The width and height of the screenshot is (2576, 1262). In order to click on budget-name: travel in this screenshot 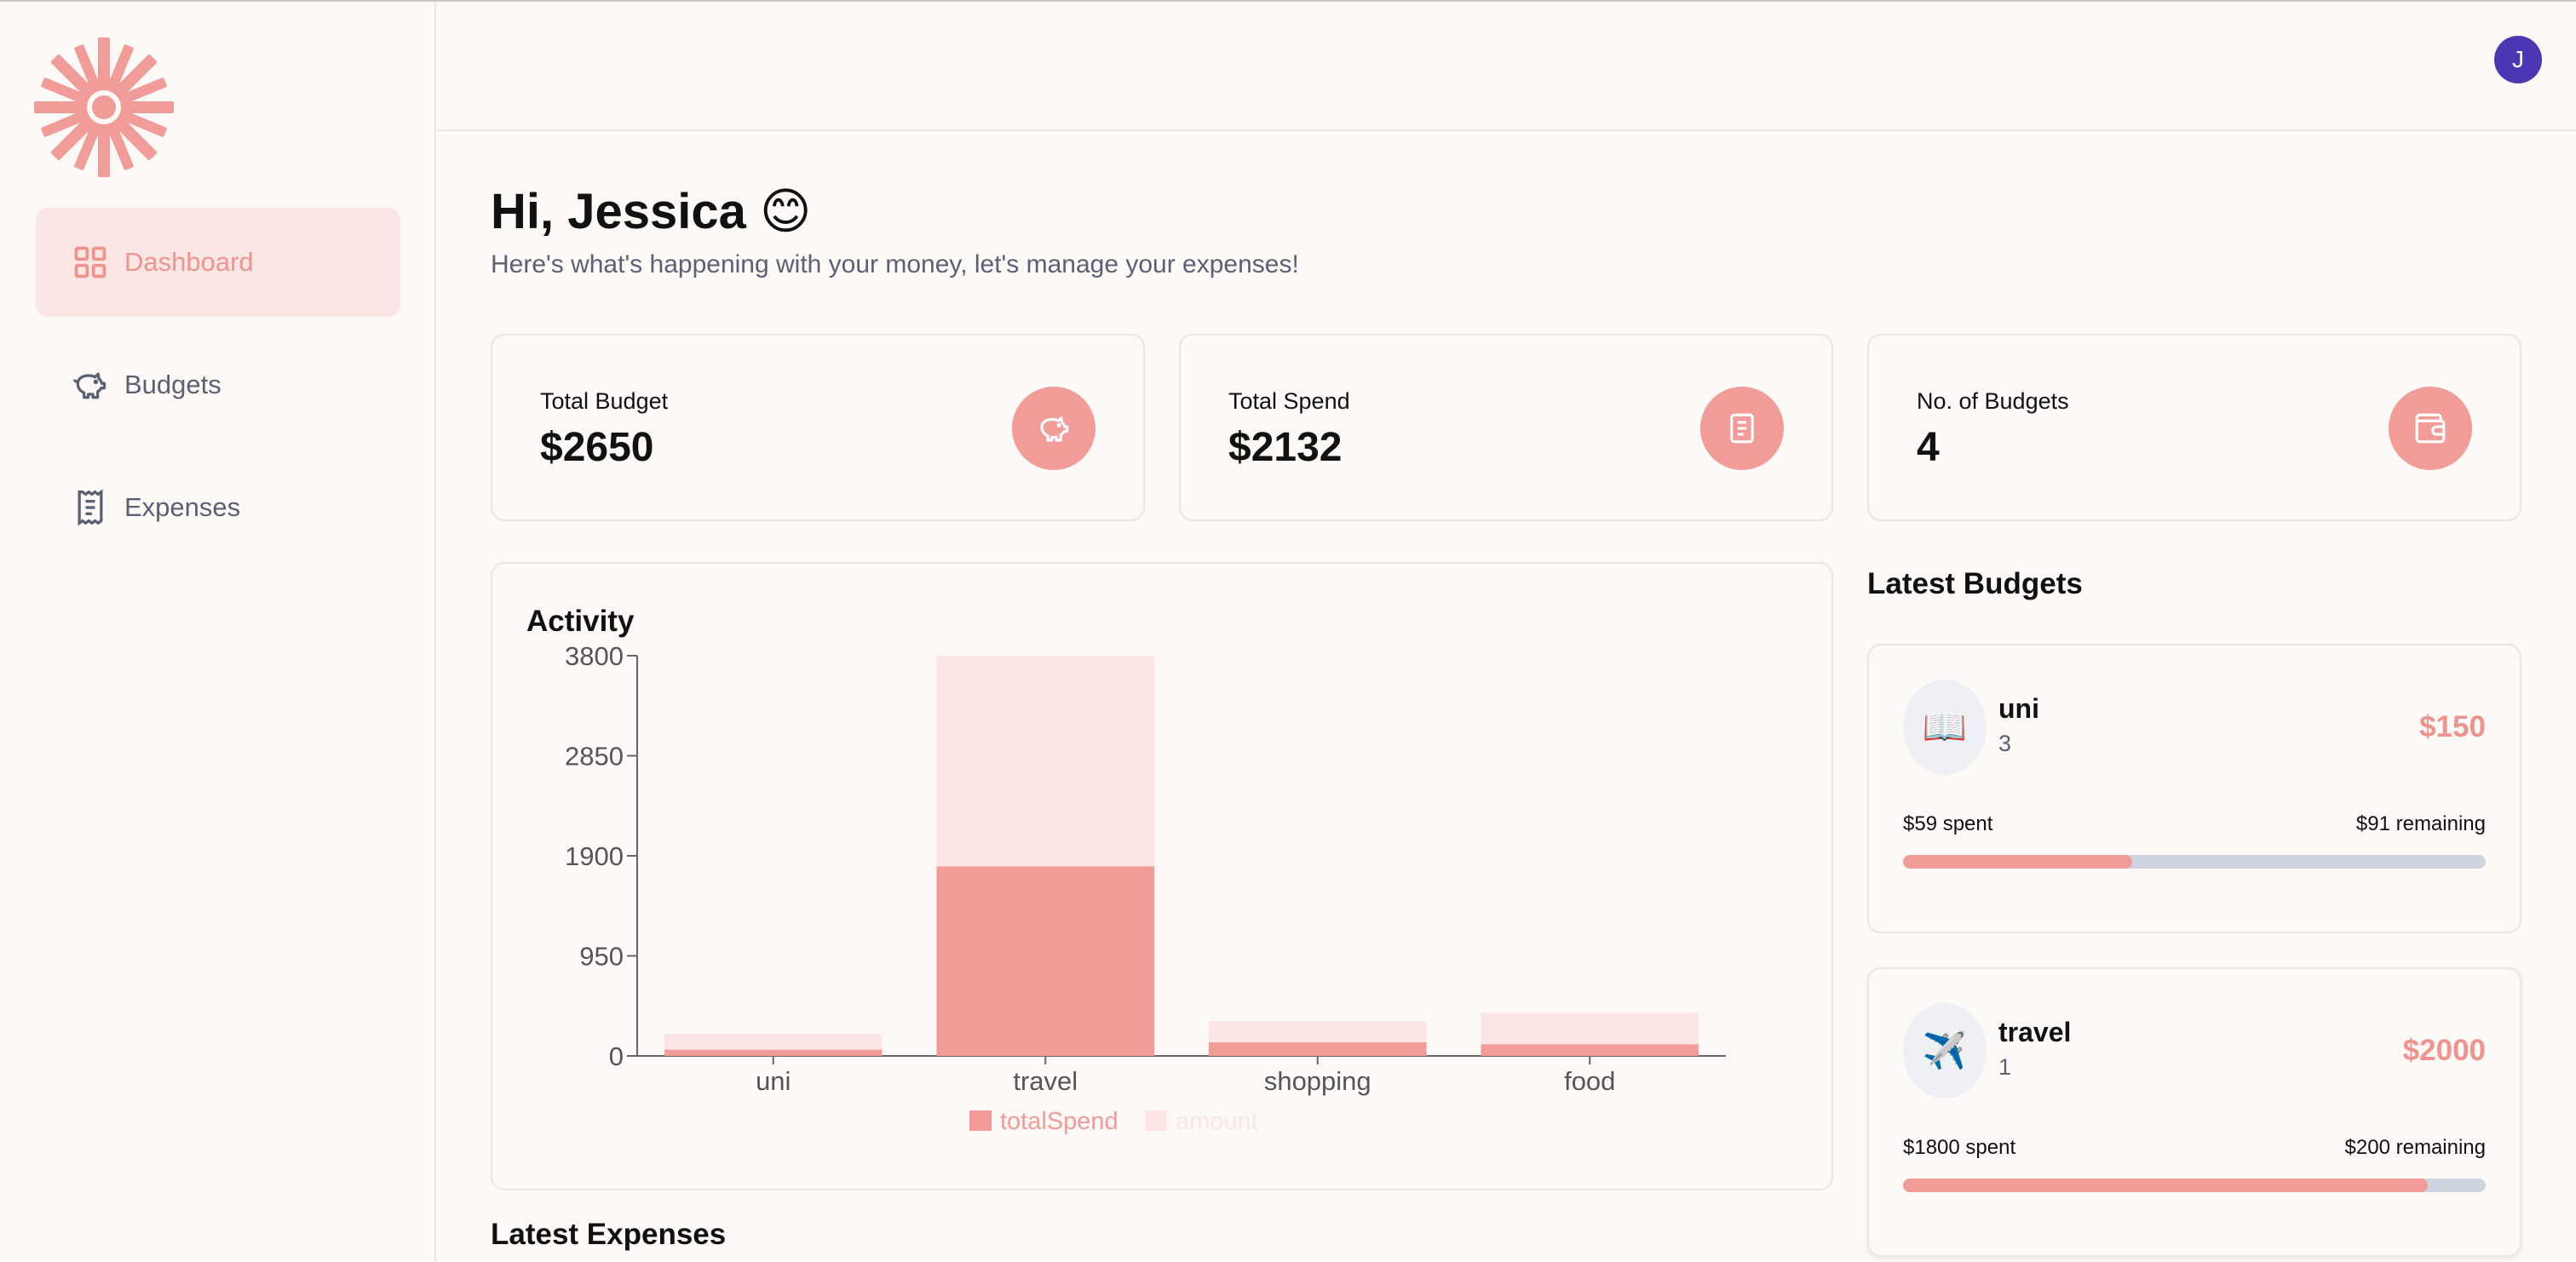, I will do `click(2035, 1032)`.